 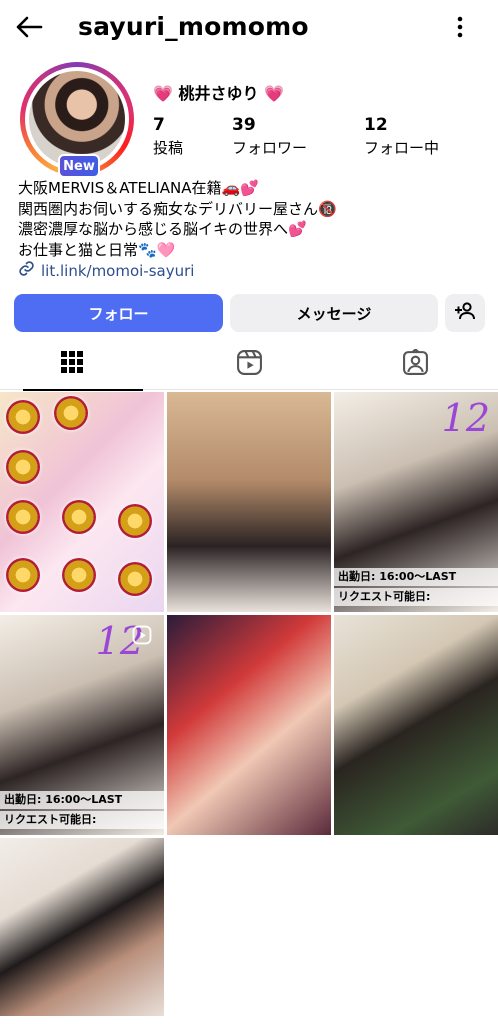 I want to click on grid-icon, so click(x=72, y=364).